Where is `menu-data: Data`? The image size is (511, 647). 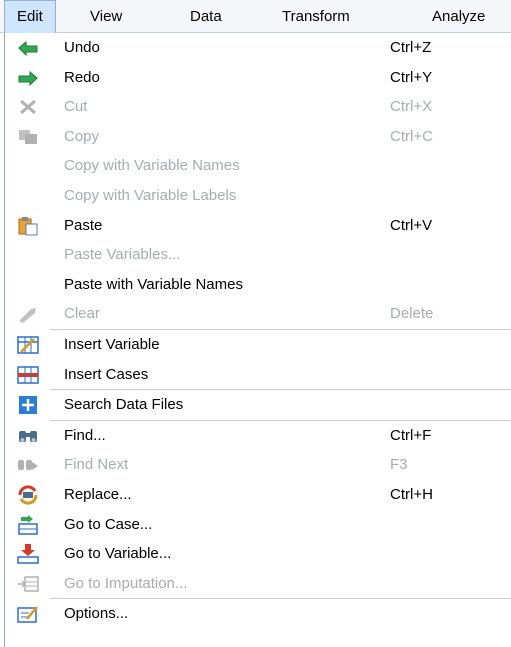
menu-data: Data is located at coordinates (206, 16).